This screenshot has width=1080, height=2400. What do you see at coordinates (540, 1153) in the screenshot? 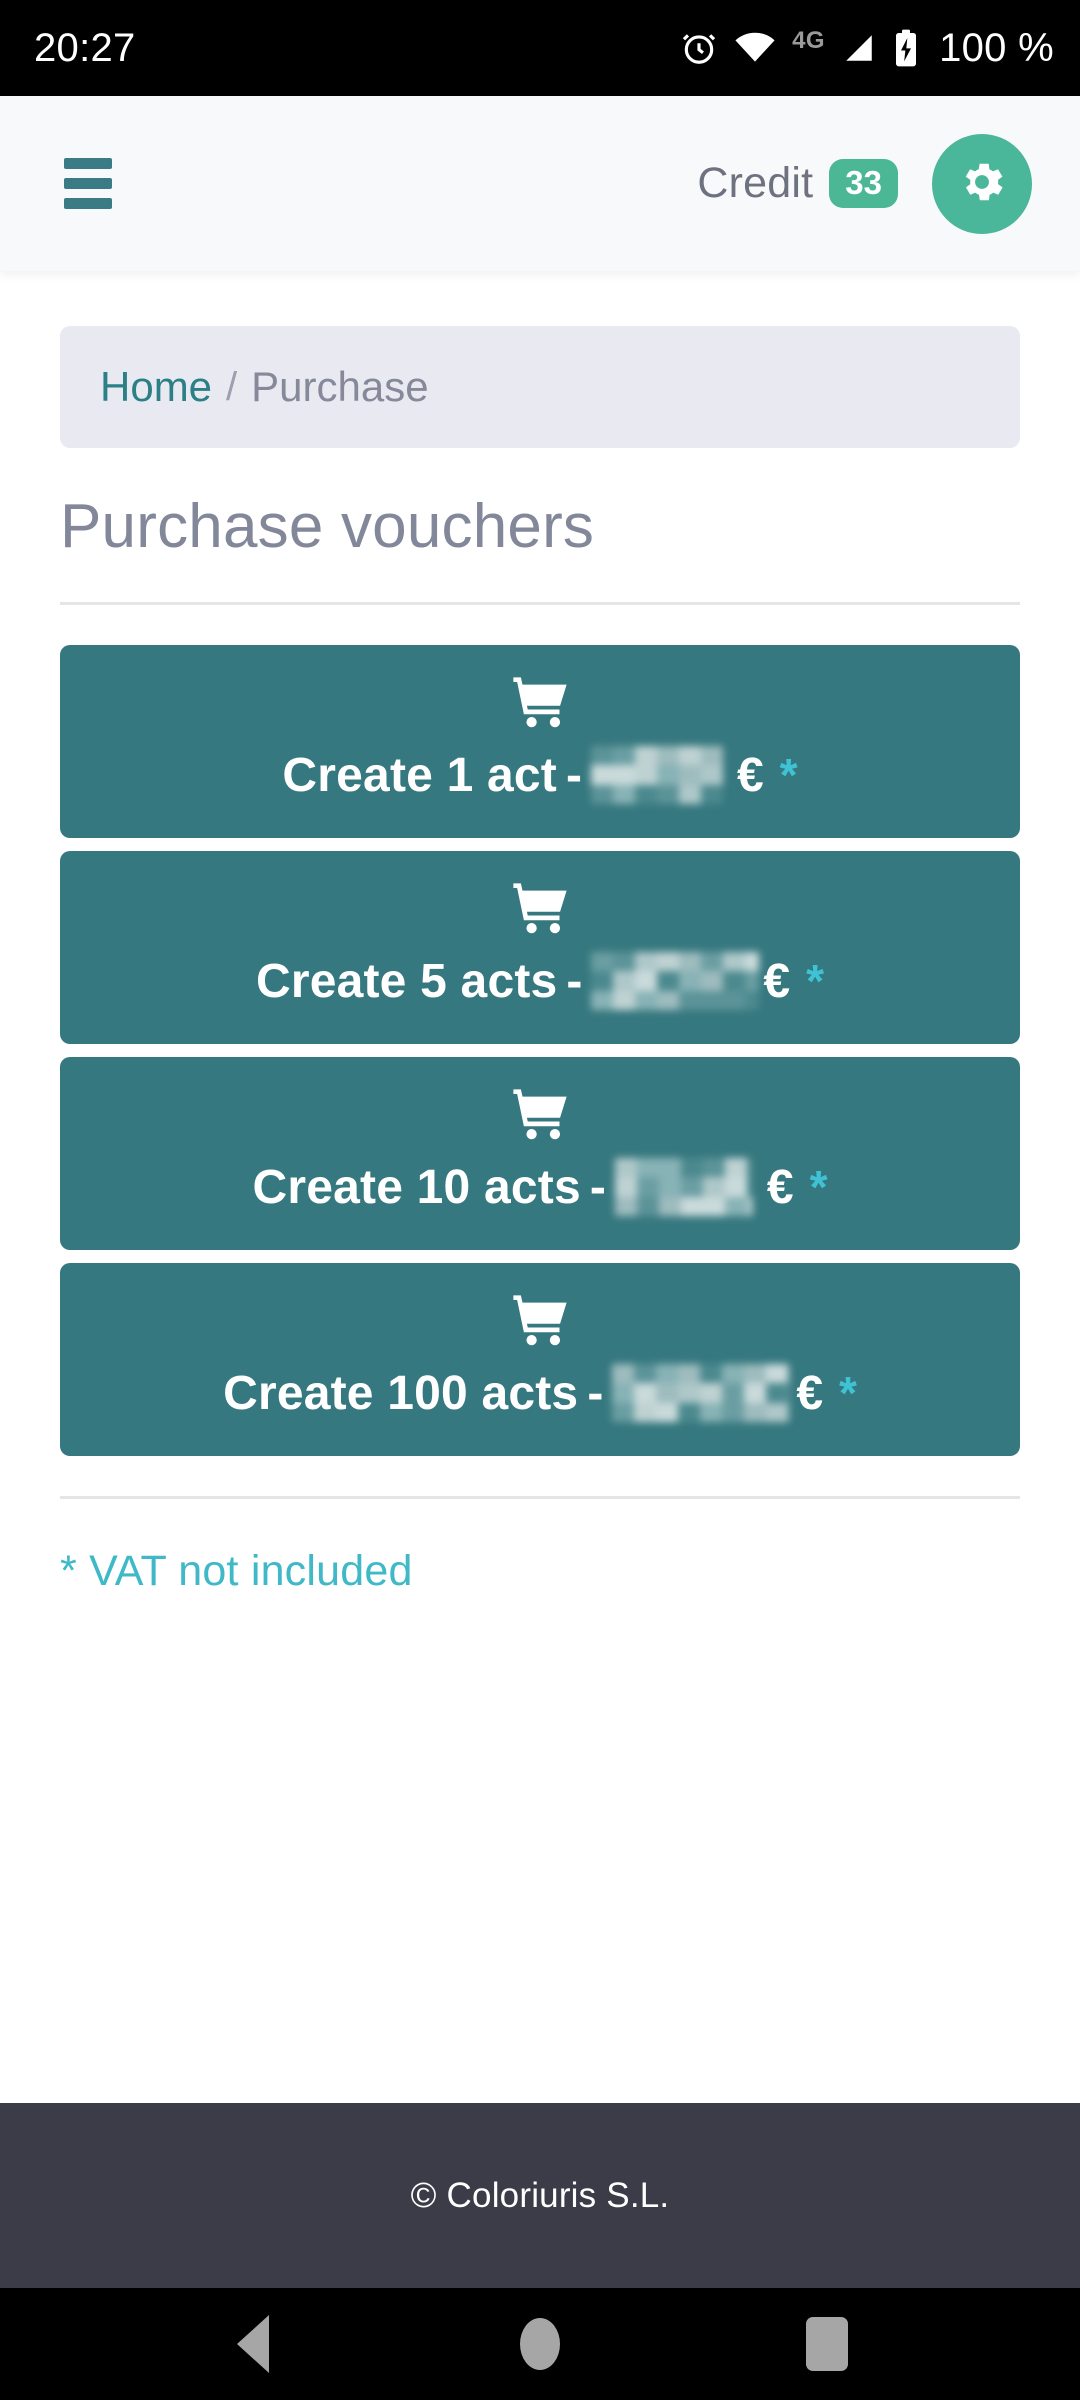
I see `voucher-card-10-acts: Create 10 acts - € *` at bounding box center [540, 1153].